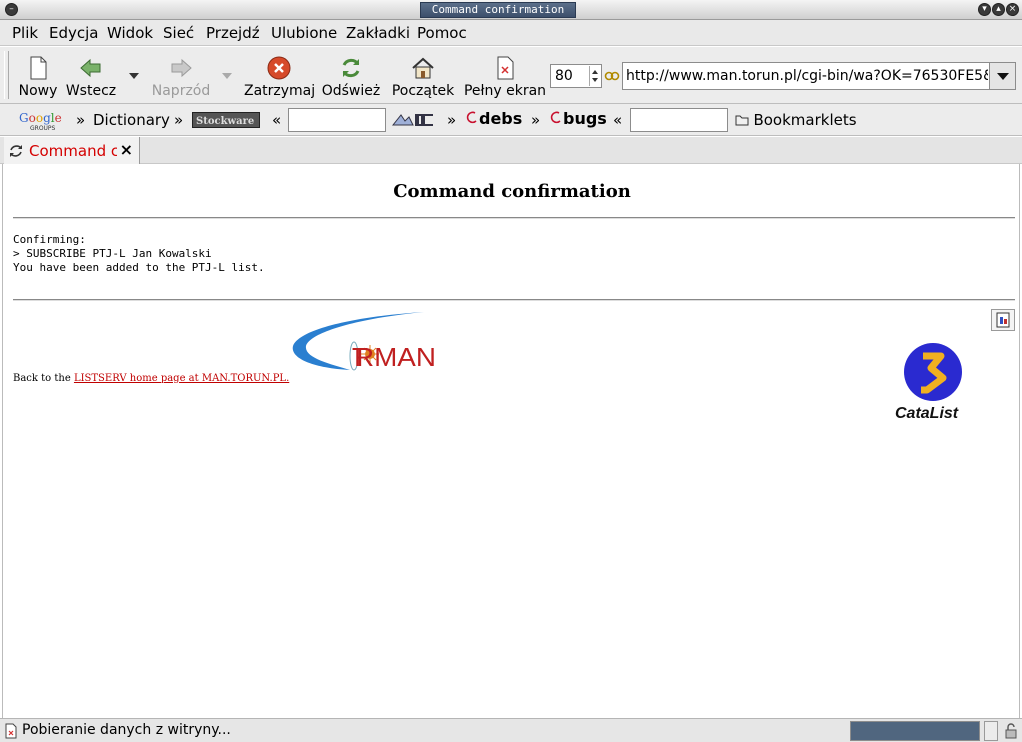 The width and height of the screenshot is (1022, 742). I want to click on google-groups-bookmark: Google GROUPS, so click(42, 121).